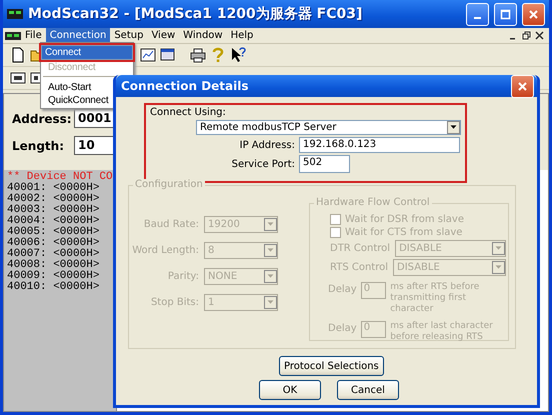  I want to click on ip-address-label: IP Address:, so click(266, 145).